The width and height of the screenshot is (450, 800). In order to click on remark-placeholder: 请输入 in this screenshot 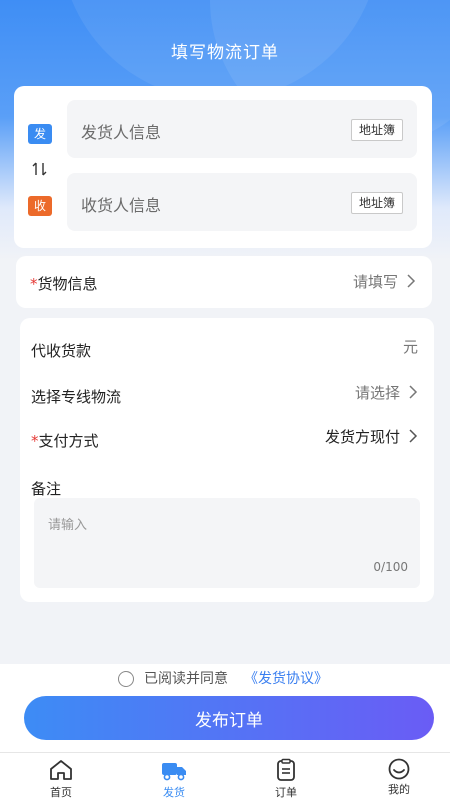, I will do `click(68, 525)`.